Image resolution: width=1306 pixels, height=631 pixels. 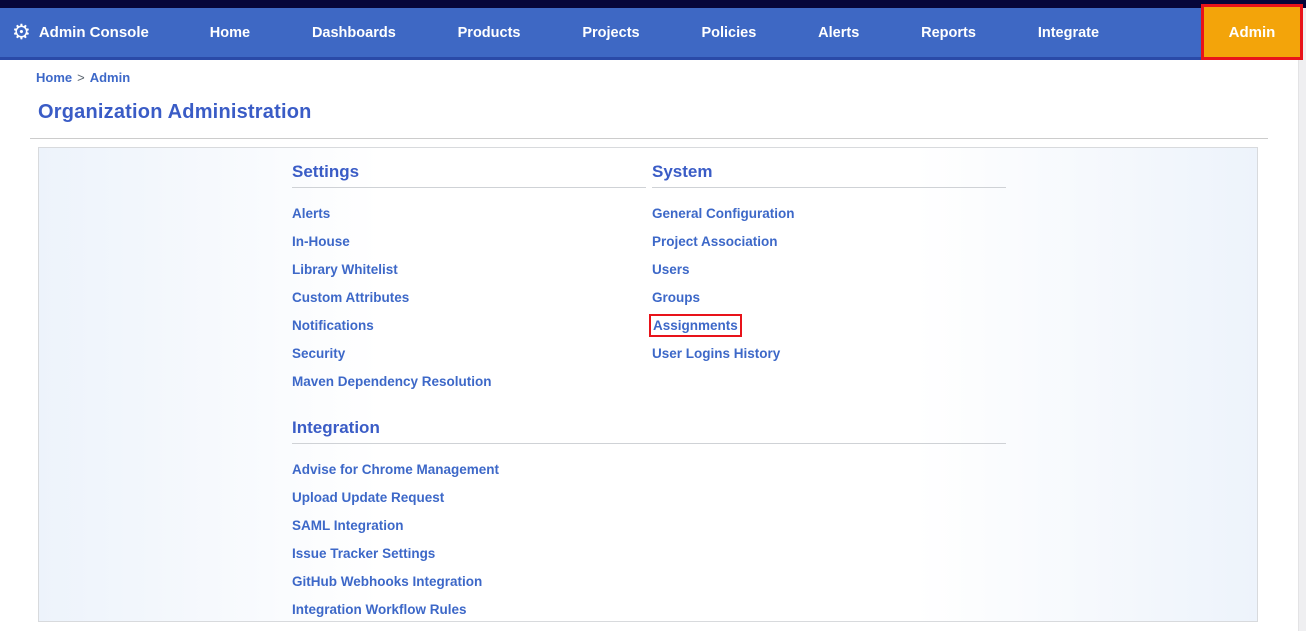 I want to click on link-security: Security, so click(x=469, y=354).